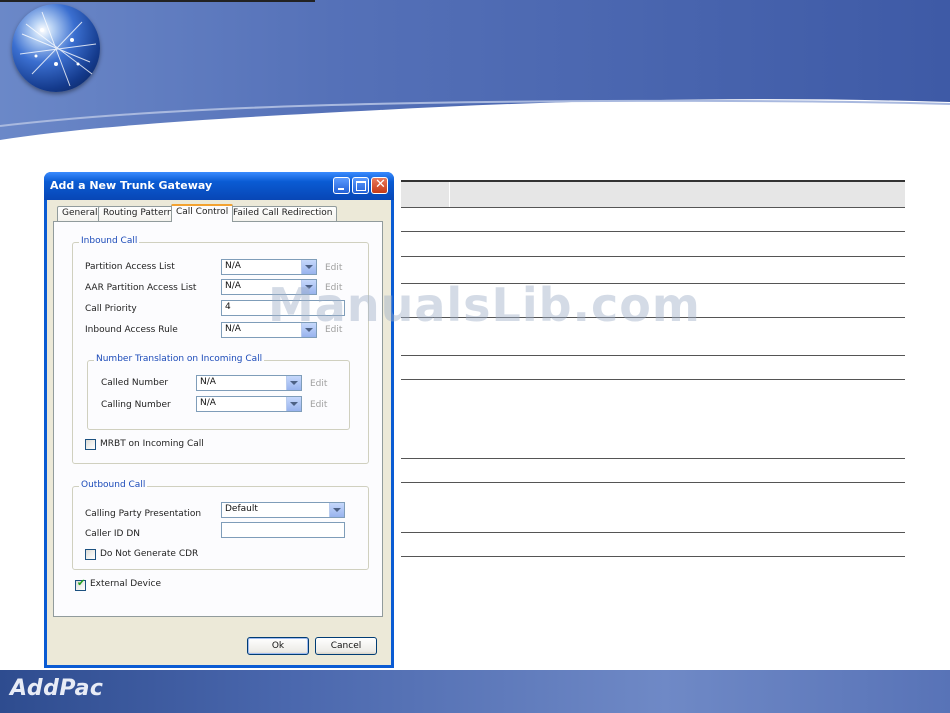  Describe the element at coordinates (208, 403) in the screenshot. I see `calling-number-value: N/A` at that location.